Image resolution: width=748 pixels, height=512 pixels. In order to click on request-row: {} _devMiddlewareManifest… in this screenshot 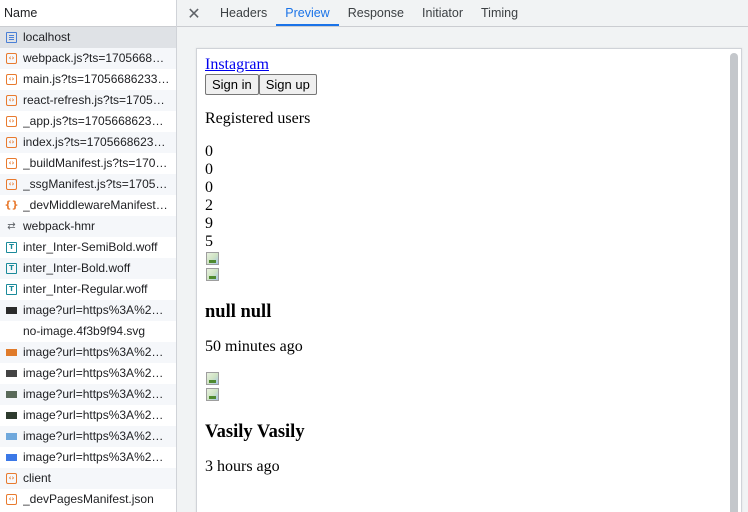, I will do `click(88, 205)`.